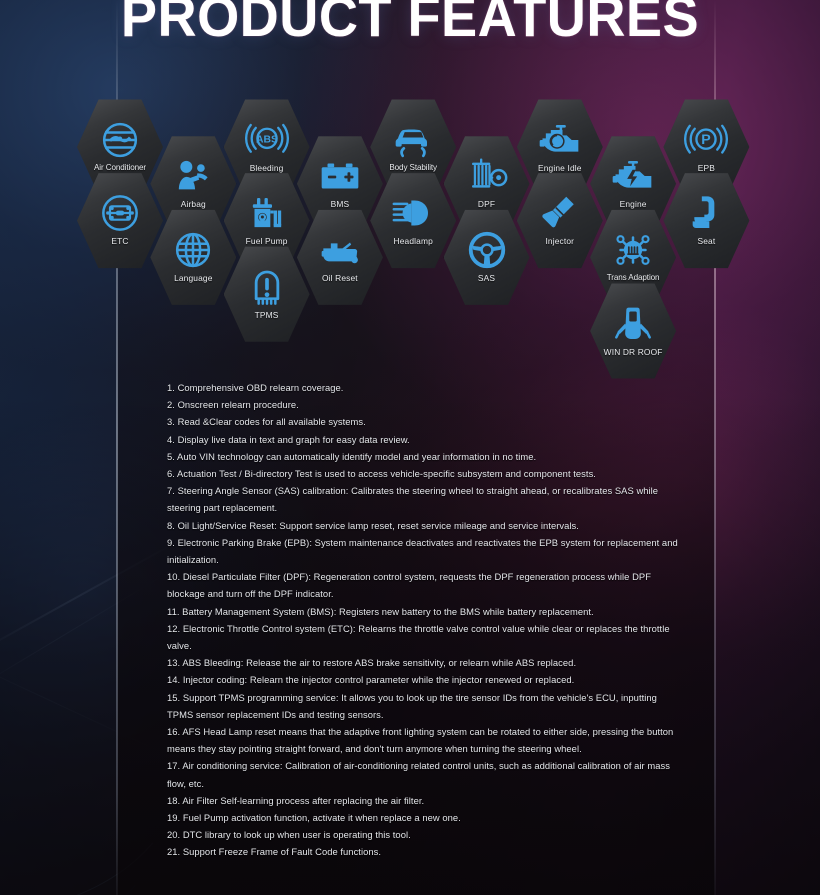 The height and width of the screenshot is (895, 820). I want to click on hex-tile-language: Language, so click(193, 257).